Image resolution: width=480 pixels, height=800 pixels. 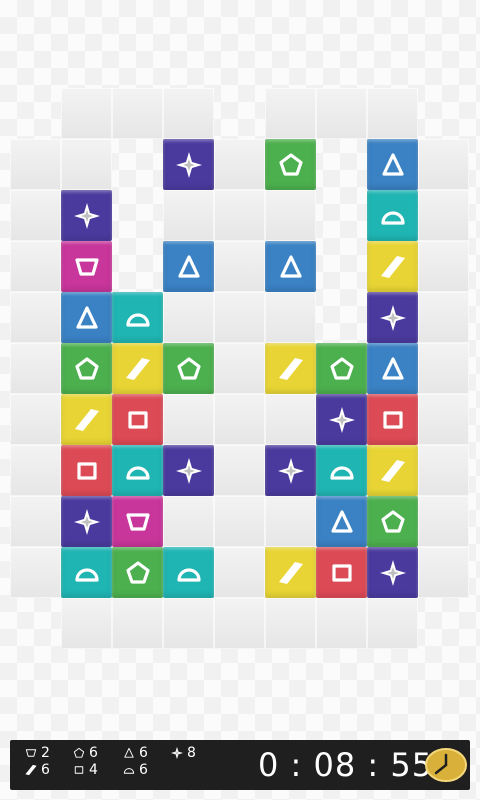 I want to click on trapezoid-icon, so click(x=31, y=753).